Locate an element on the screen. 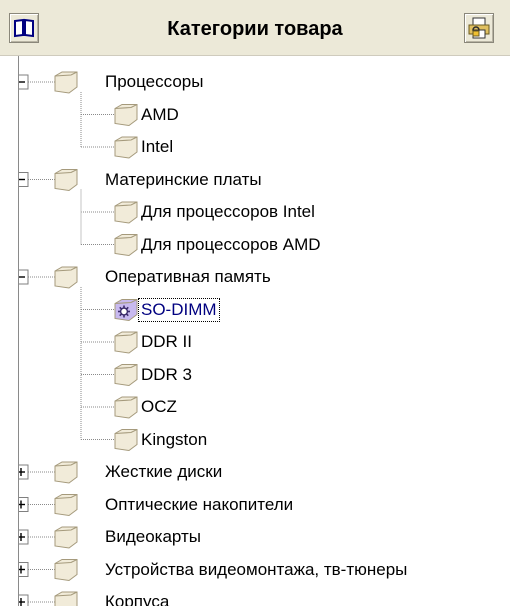 This screenshot has width=510, height=606. tree-node-label: OCZ is located at coordinates (159, 407).